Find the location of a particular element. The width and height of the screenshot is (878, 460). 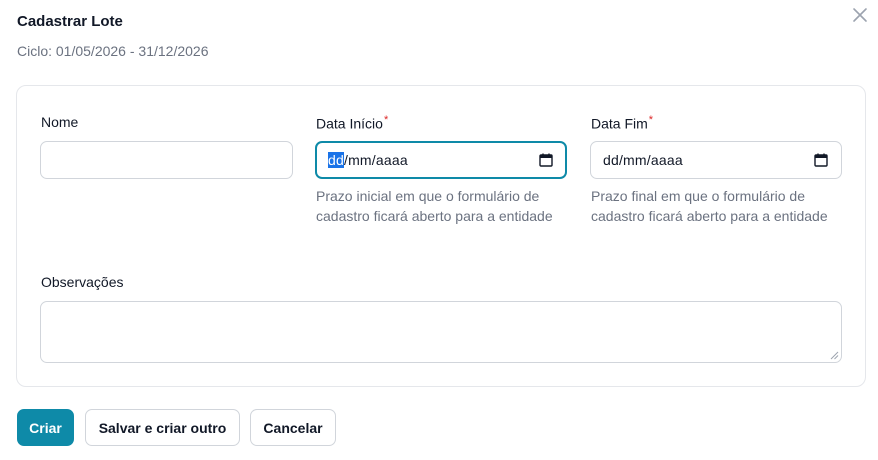

cancel-button: Cancelar is located at coordinates (293, 427).